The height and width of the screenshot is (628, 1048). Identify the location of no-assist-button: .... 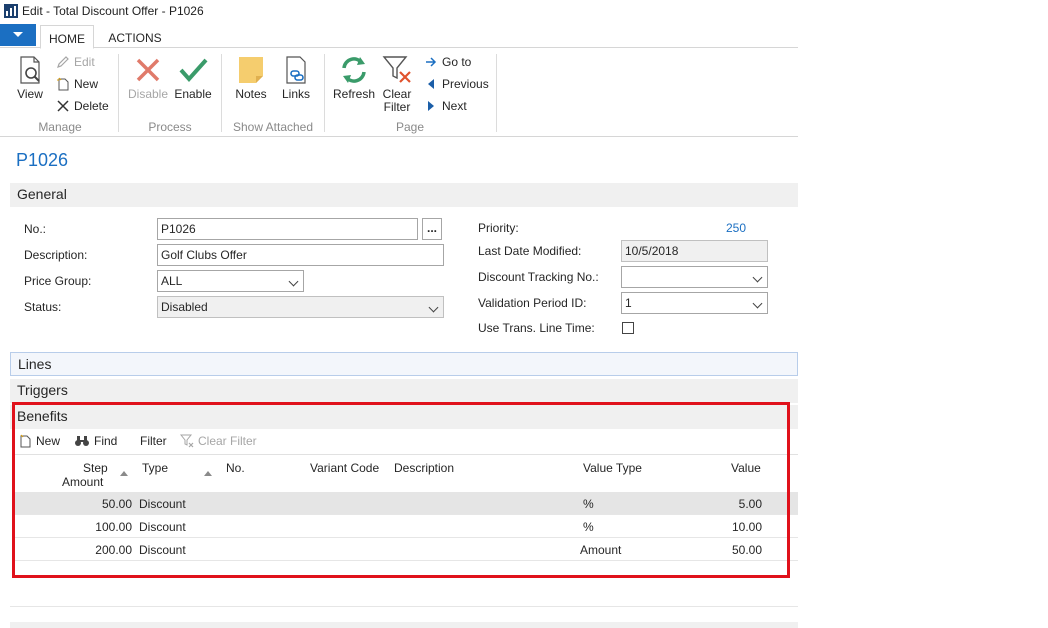
(432, 229).